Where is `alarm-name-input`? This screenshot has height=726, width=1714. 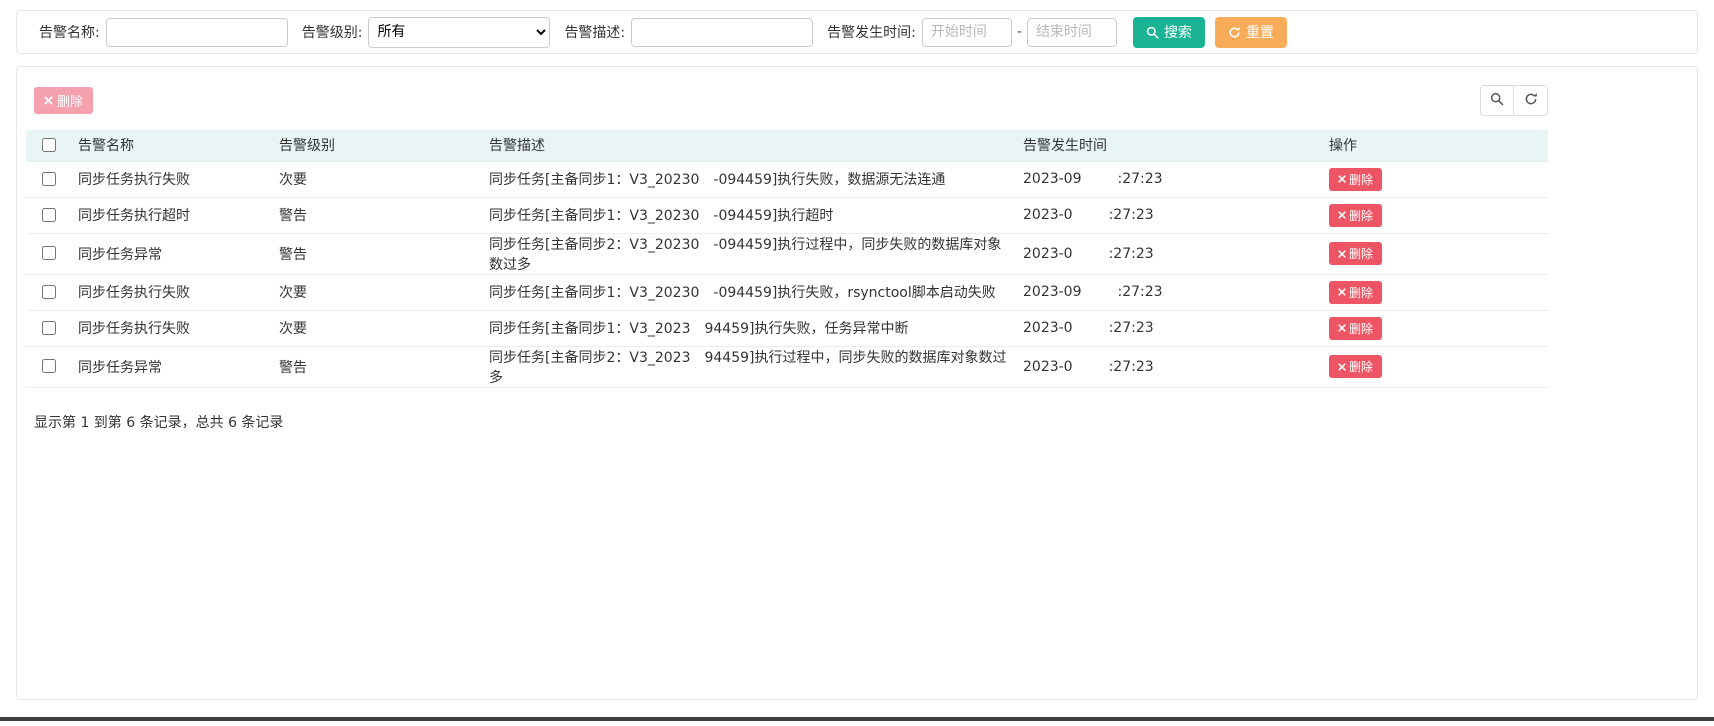 alarm-name-input is located at coordinates (196, 32).